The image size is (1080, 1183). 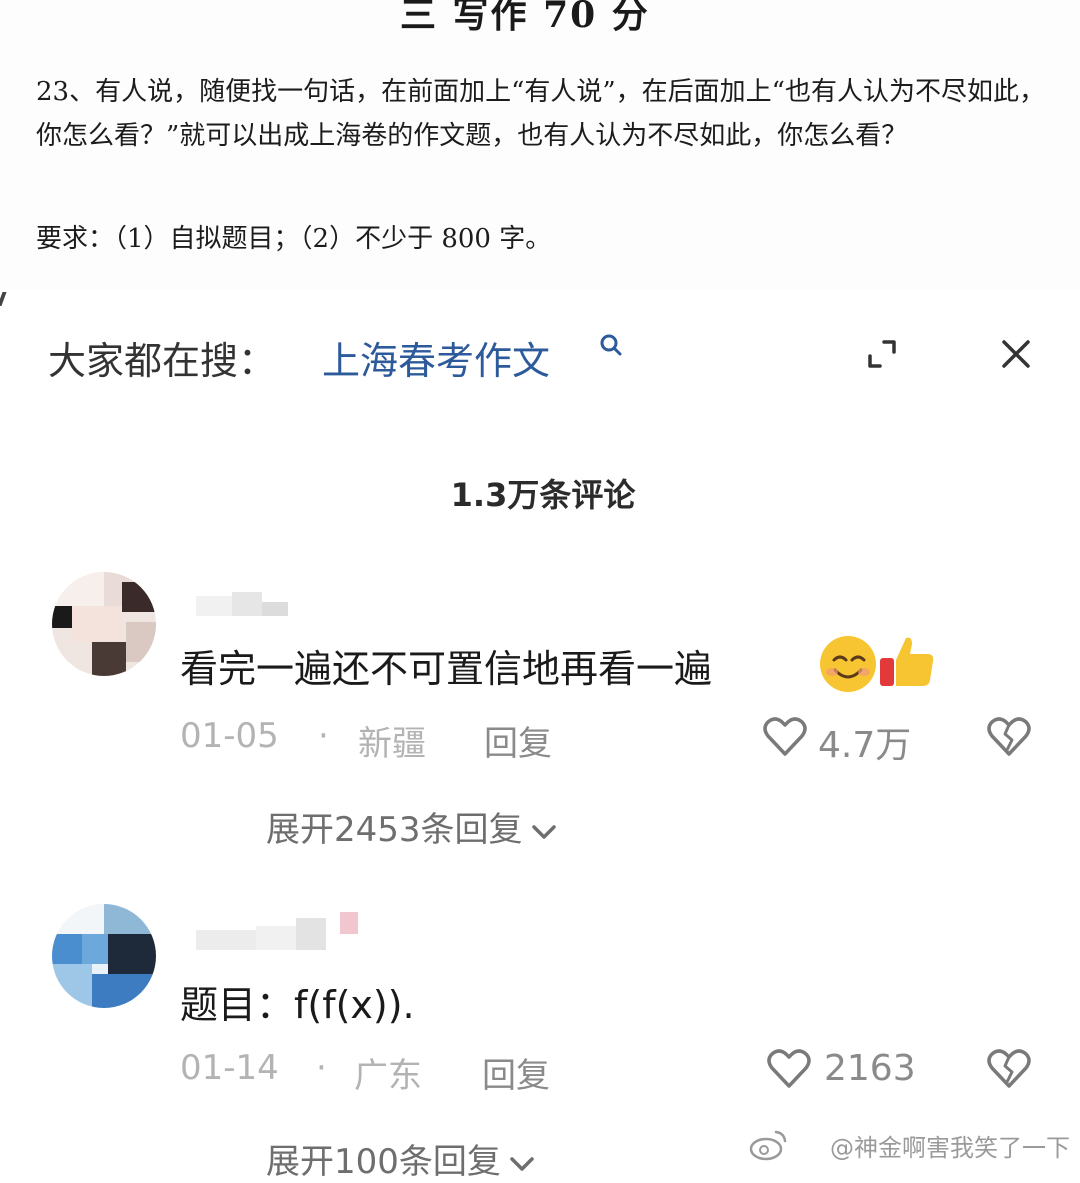 I want to click on like-count: 2163, so click(x=870, y=1068).